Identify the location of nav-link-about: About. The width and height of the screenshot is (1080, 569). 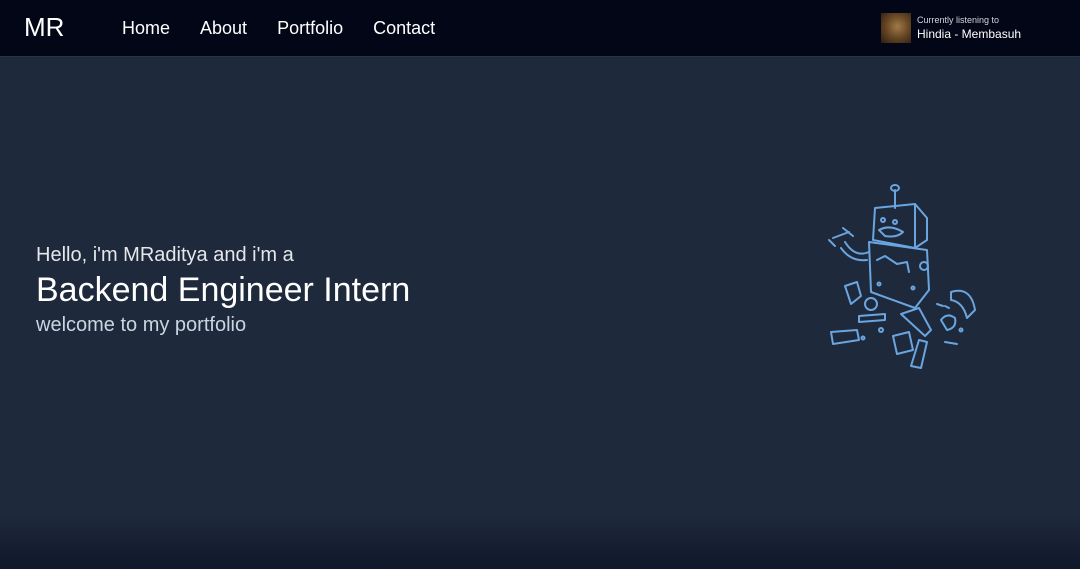
(223, 28).